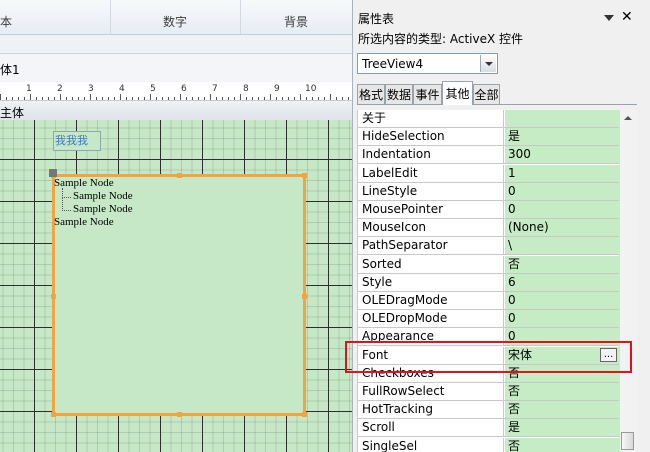 This screenshot has width=650, height=452. What do you see at coordinates (489, 119) in the screenshot?
I see `property-row: 关于` at bounding box center [489, 119].